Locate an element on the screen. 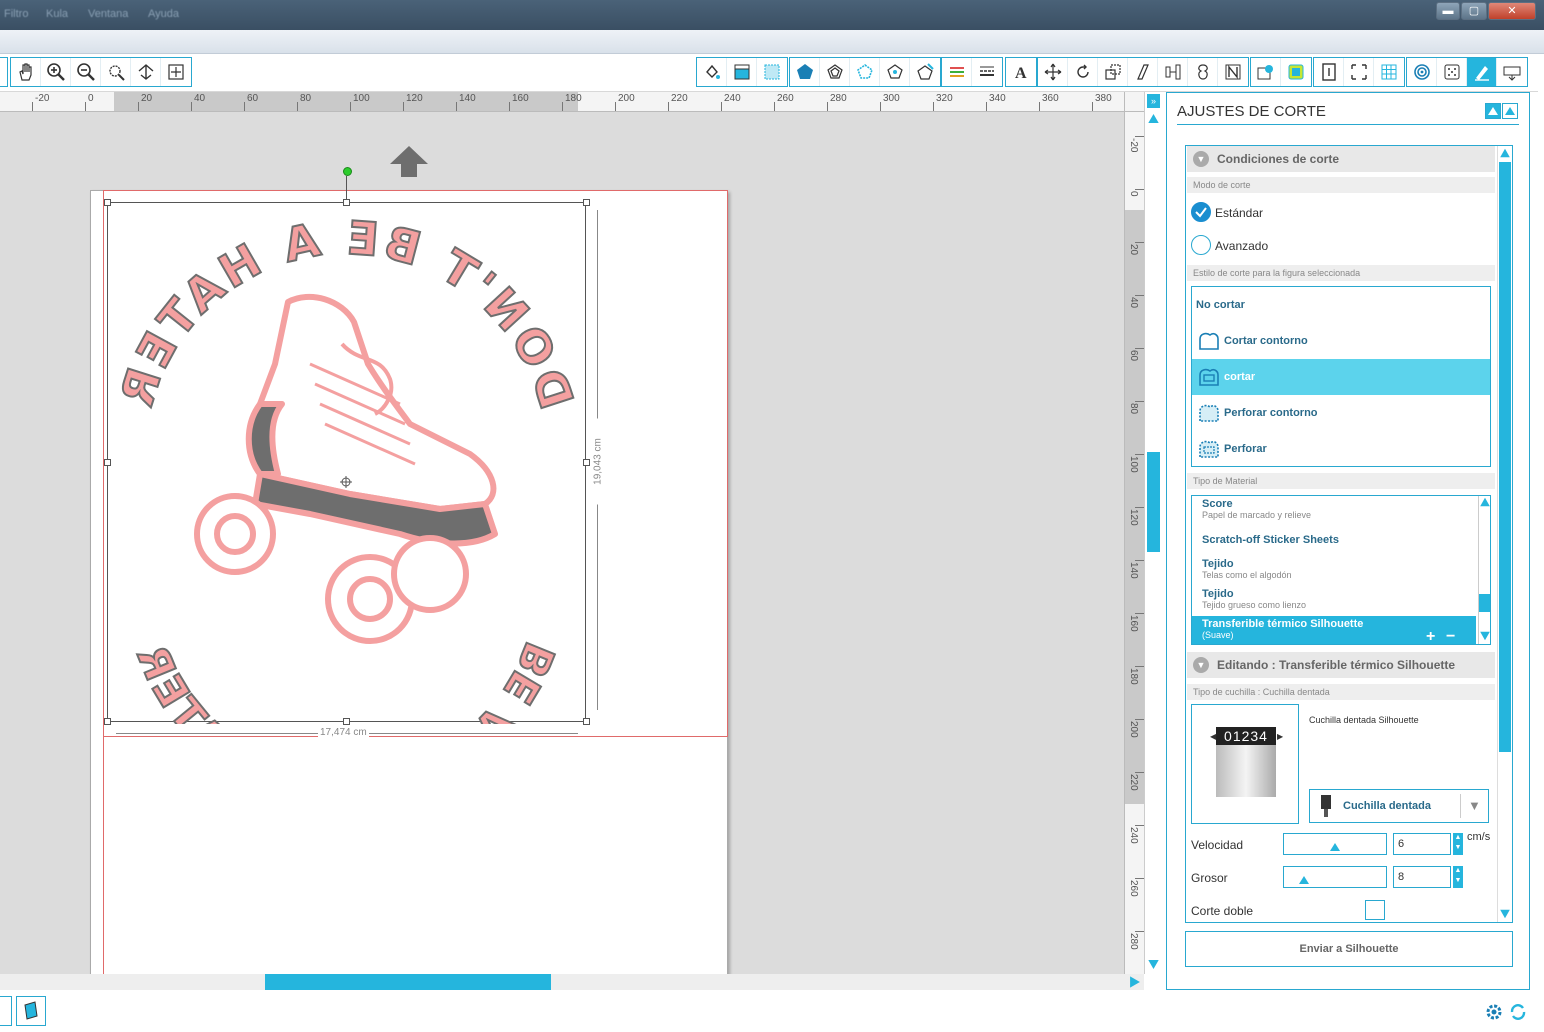 The width and height of the screenshot is (1544, 1032). store-icon is located at coordinates (1296, 72).